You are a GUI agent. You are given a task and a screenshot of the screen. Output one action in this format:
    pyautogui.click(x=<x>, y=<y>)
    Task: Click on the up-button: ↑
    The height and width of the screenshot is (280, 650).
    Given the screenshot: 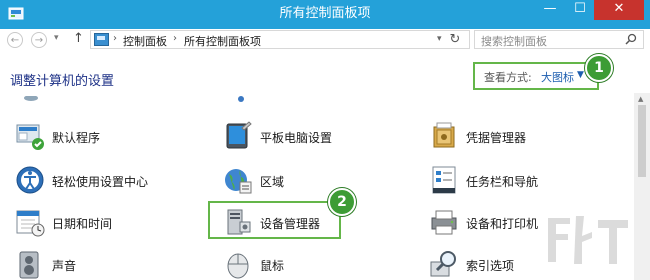 What is the action you would take?
    pyautogui.click(x=78, y=38)
    